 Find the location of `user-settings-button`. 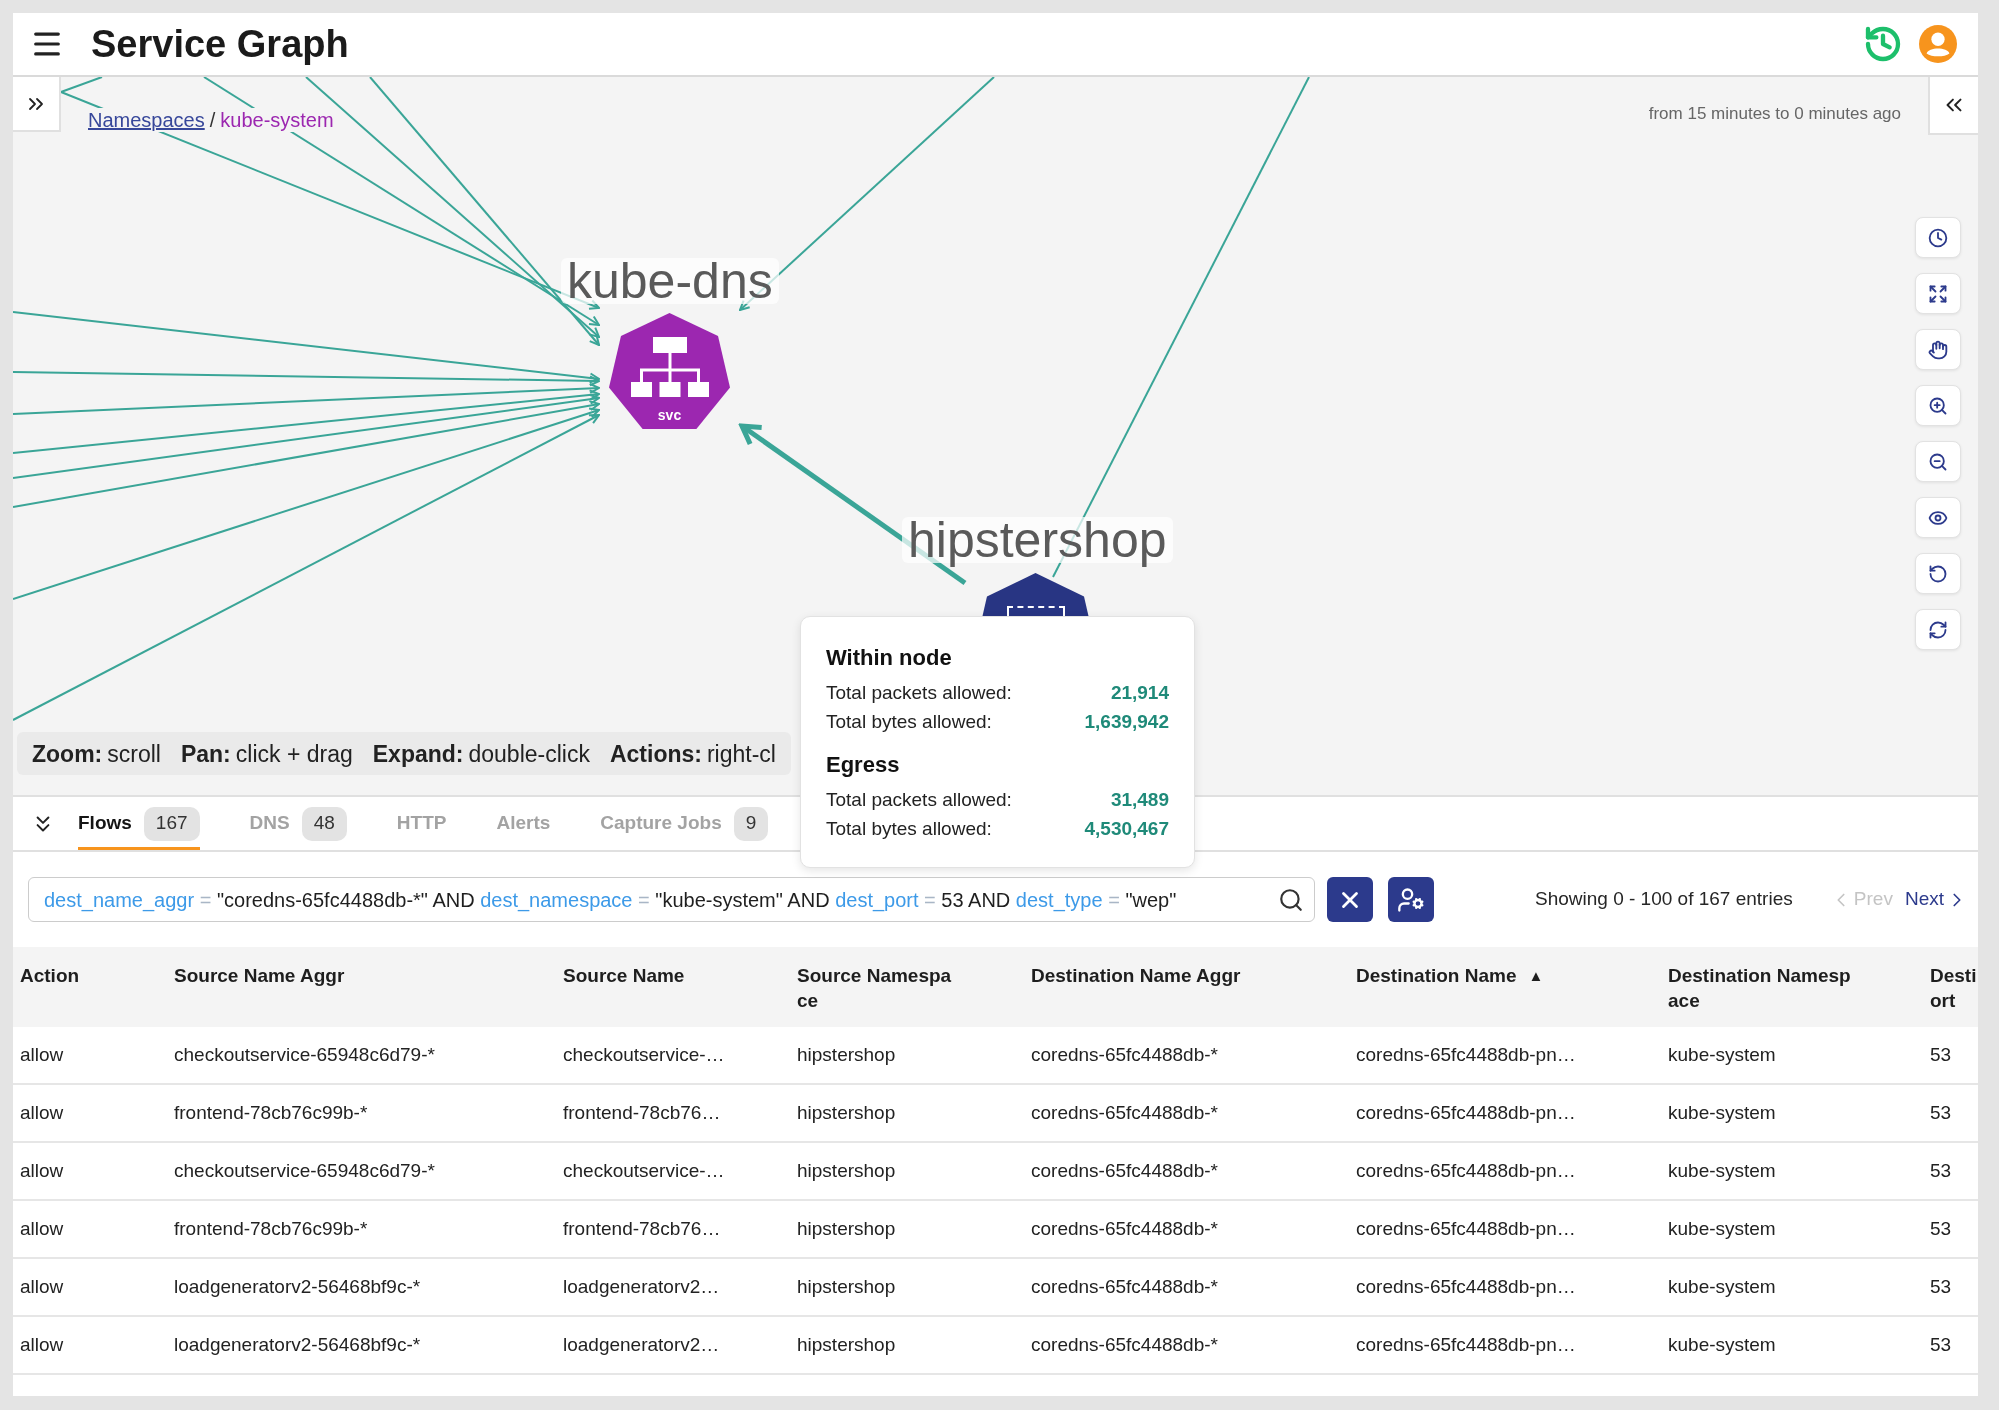

user-settings-button is located at coordinates (1411, 899).